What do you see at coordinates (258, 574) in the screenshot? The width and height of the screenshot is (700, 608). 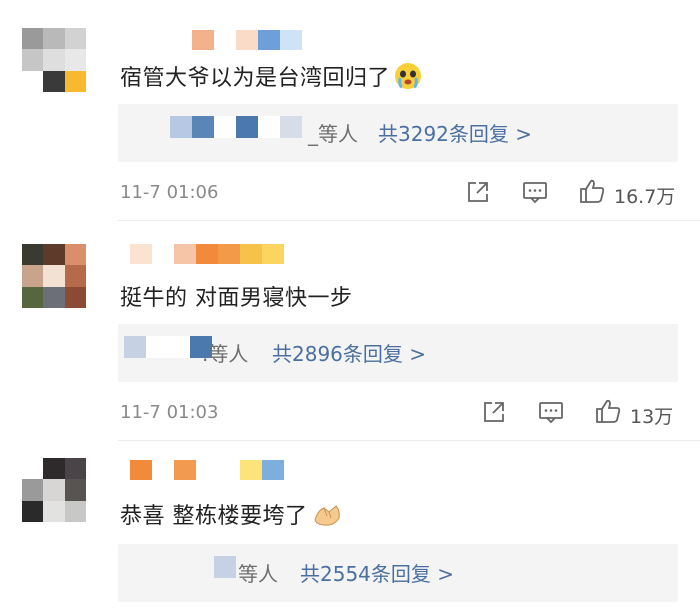 I see `reply-names: 等人` at bounding box center [258, 574].